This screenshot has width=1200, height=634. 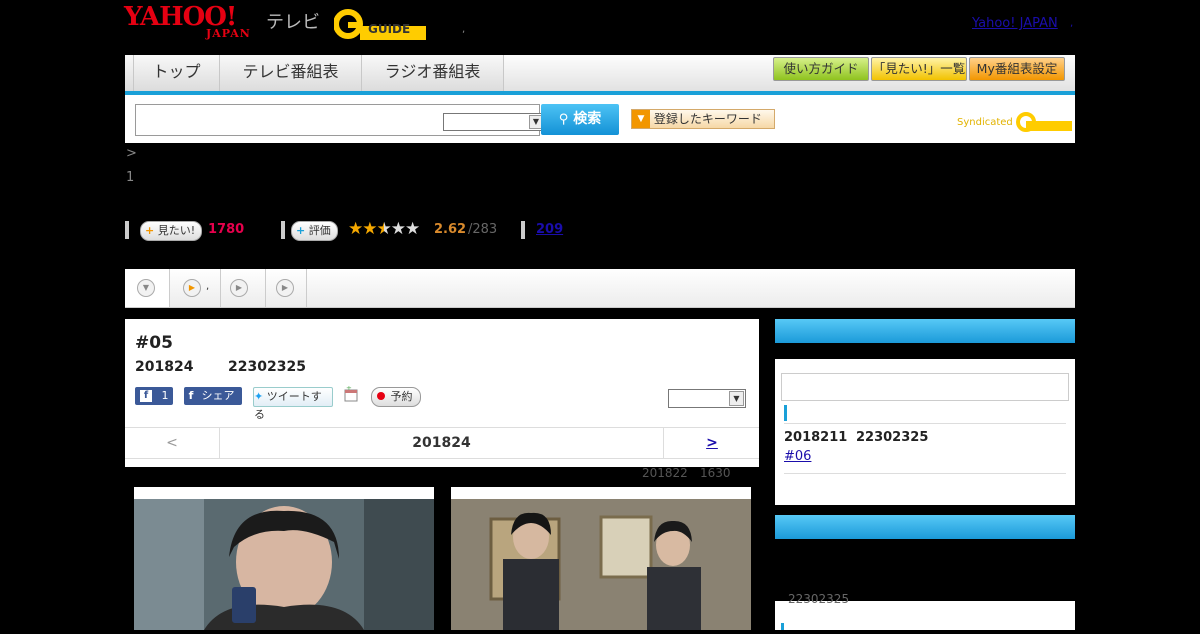 What do you see at coordinates (985, 122) in the screenshot?
I see `syndicated-label: Syndicated` at bounding box center [985, 122].